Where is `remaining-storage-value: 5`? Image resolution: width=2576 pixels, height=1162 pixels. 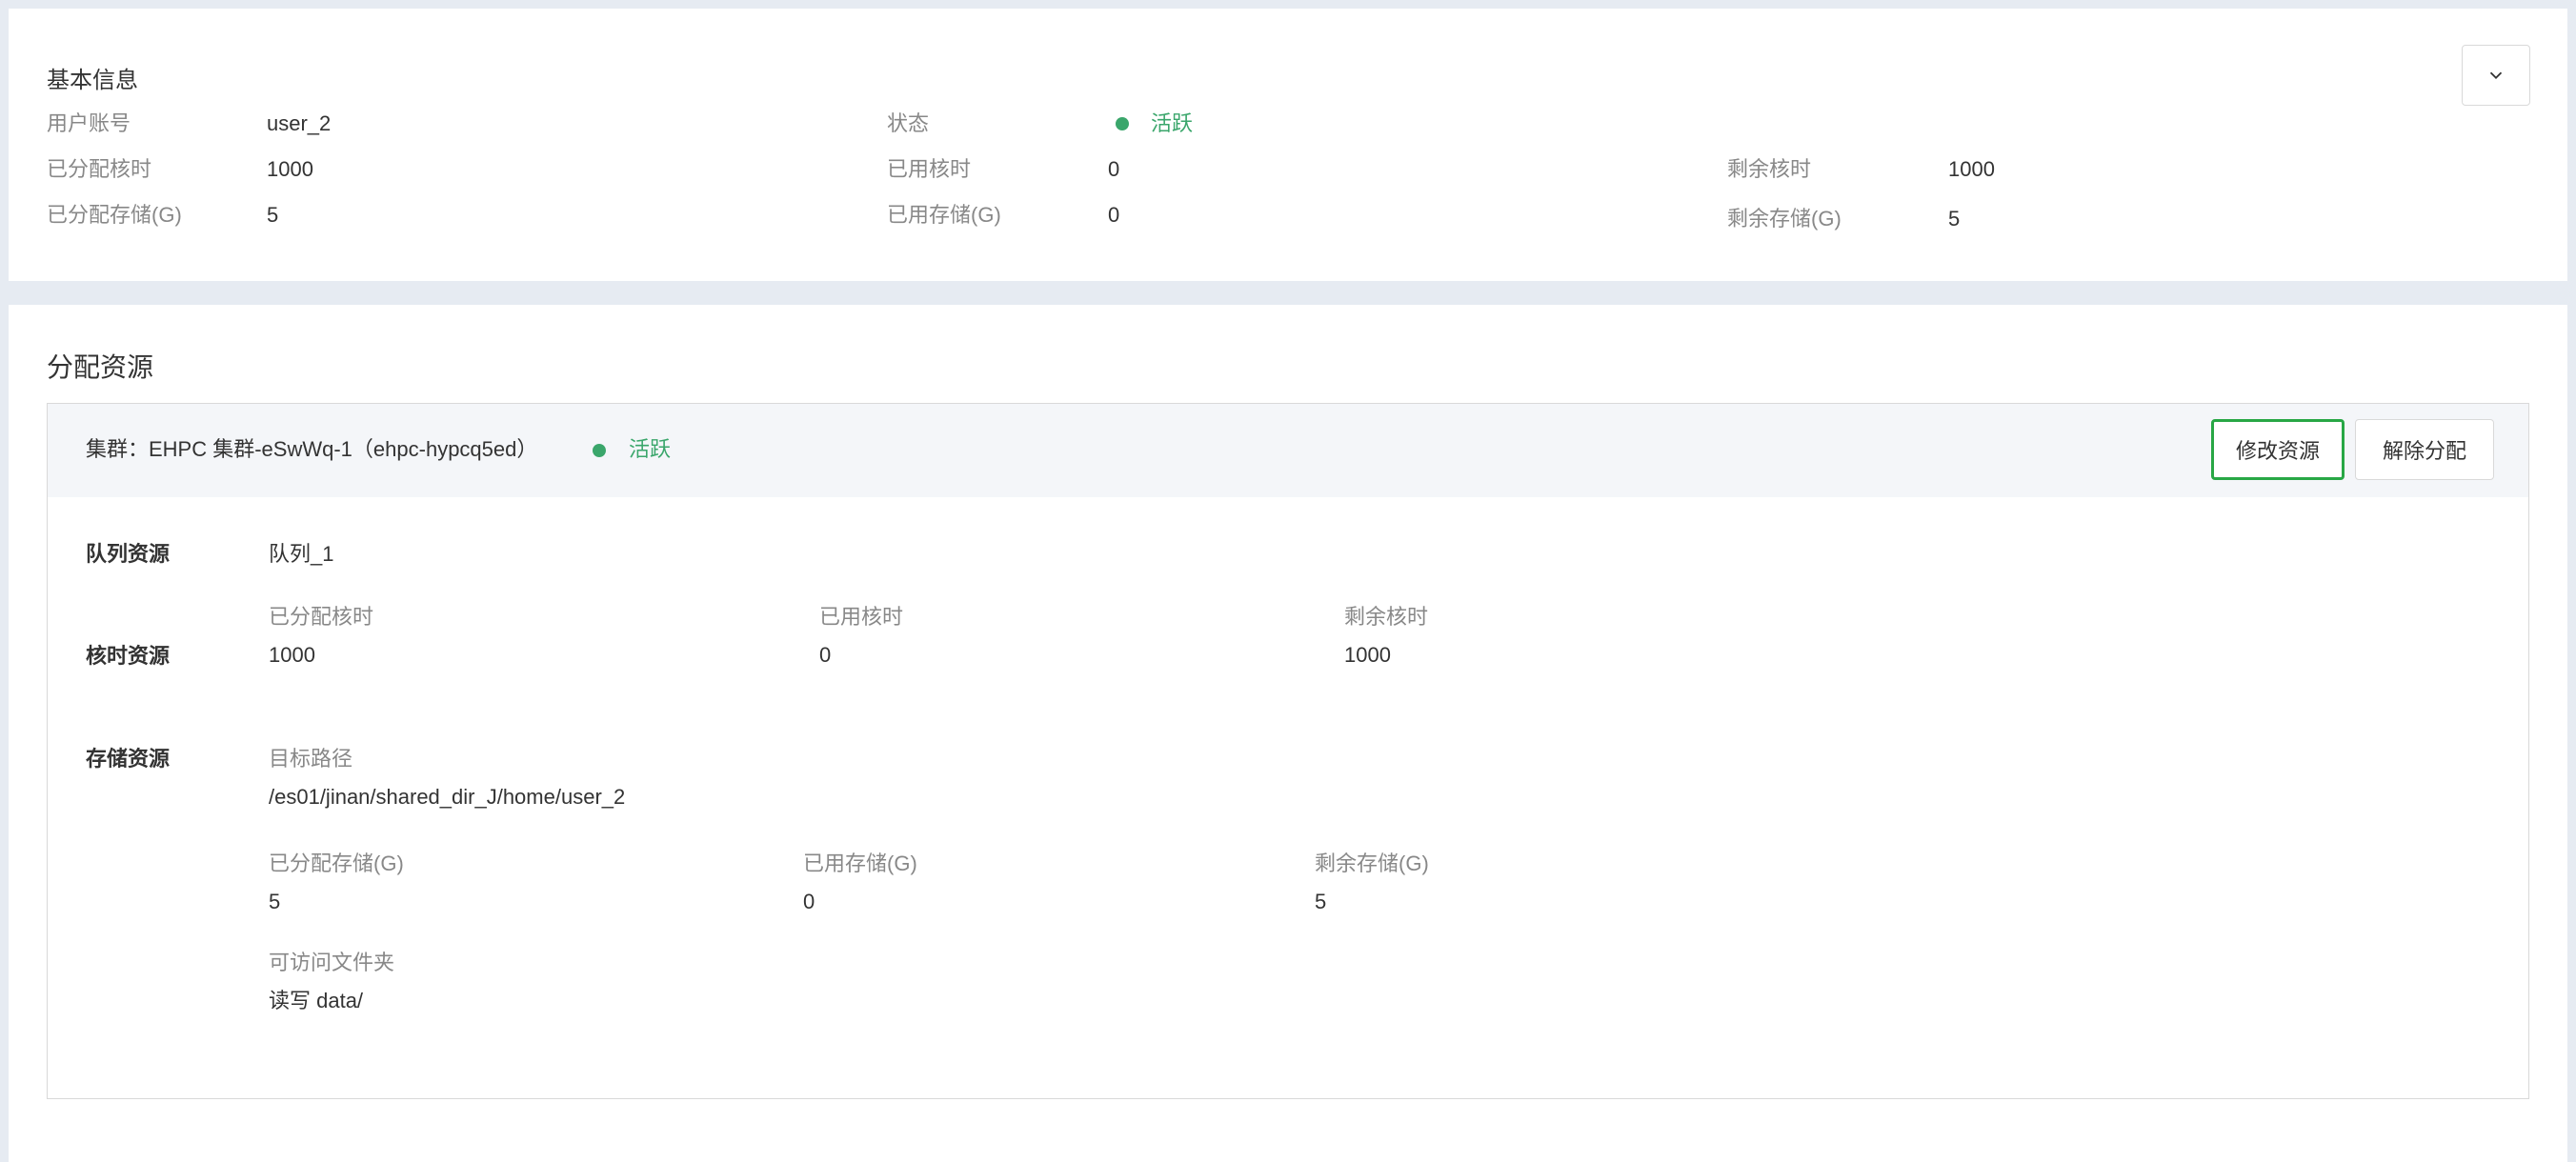
remaining-storage-value: 5 is located at coordinates (1955, 218).